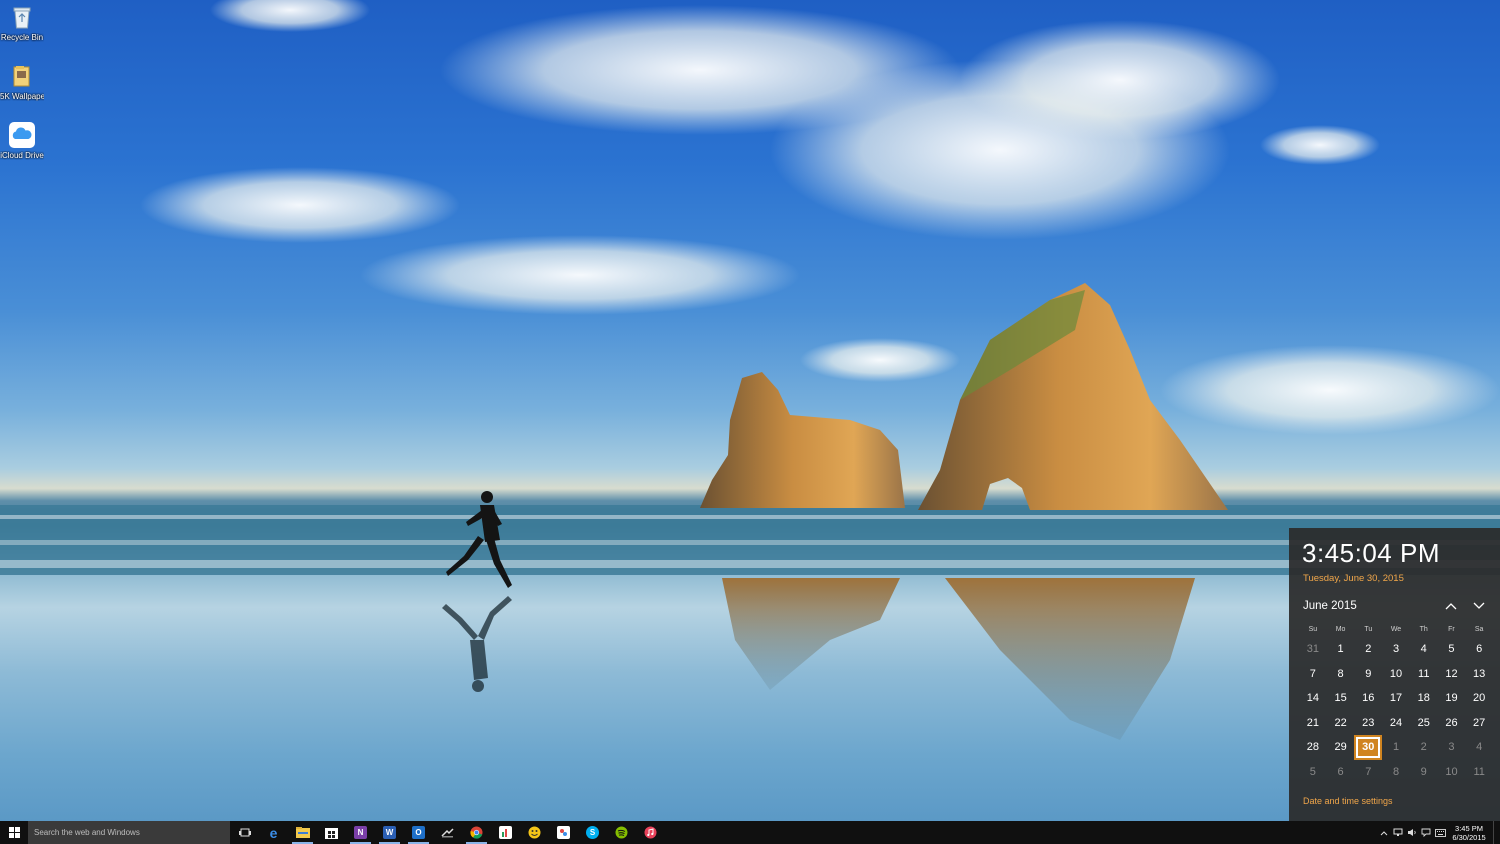 The width and height of the screenshot is (1500, 844). Describe the element at coordinates (22, 76) in the screenshot. I see `folder-icon` at that location.